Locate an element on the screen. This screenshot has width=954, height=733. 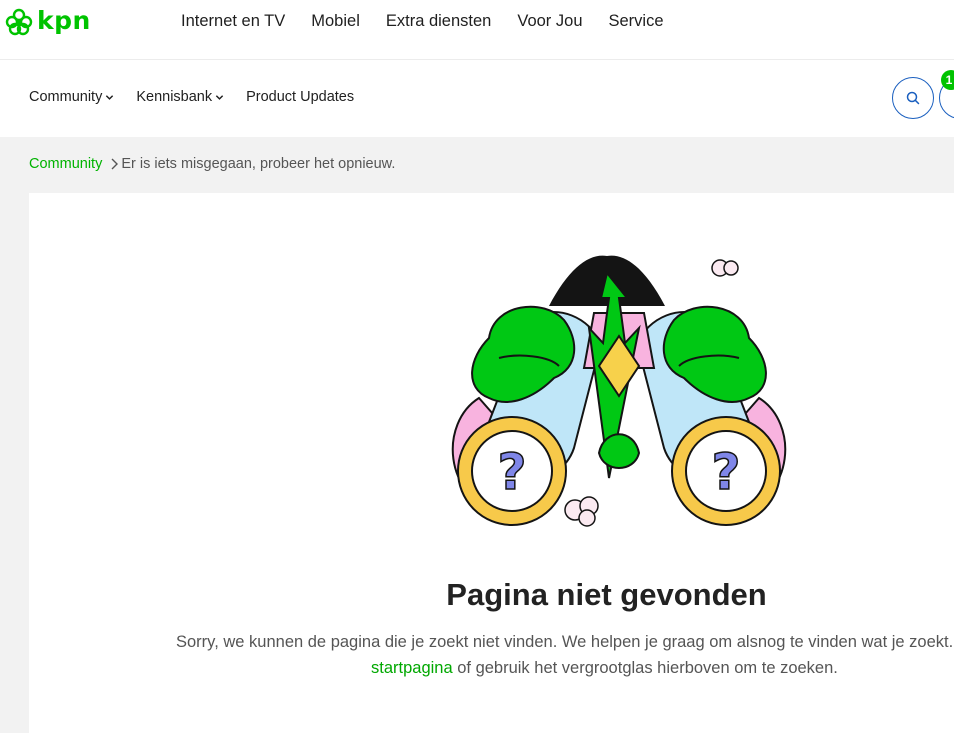
subnav-product-updates-label: Product Updates is located at coordinates (300, 97).